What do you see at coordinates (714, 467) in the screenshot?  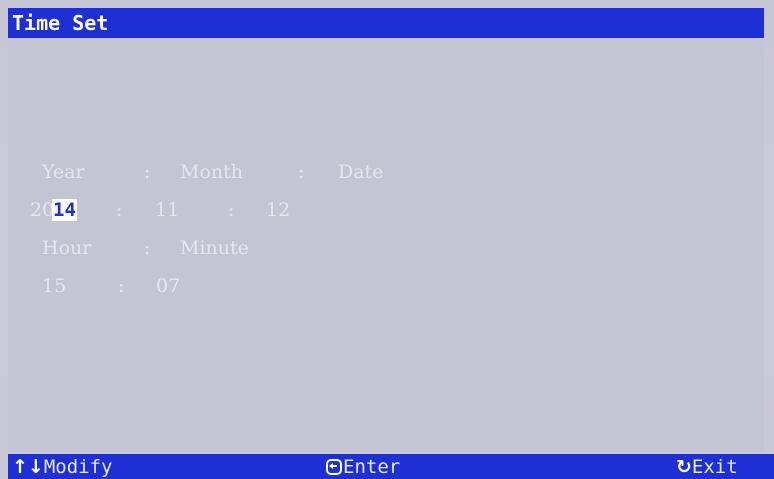 I see `exit-label: Exit` at bounding box center [714, 467].